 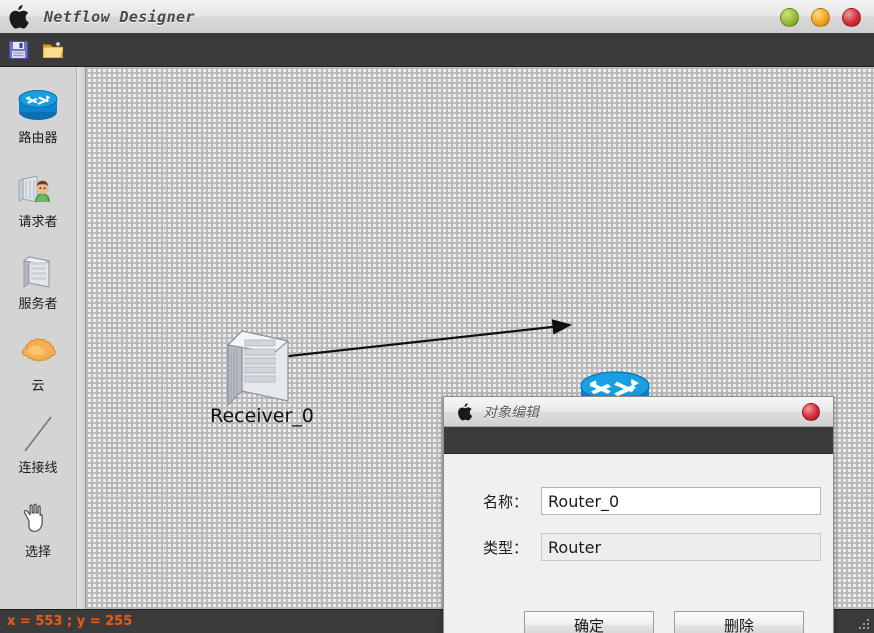 What do you see at coordinates (739, 622) in the screenshot?
I see `delete-button: 删除` at bounding box center [739, 622].